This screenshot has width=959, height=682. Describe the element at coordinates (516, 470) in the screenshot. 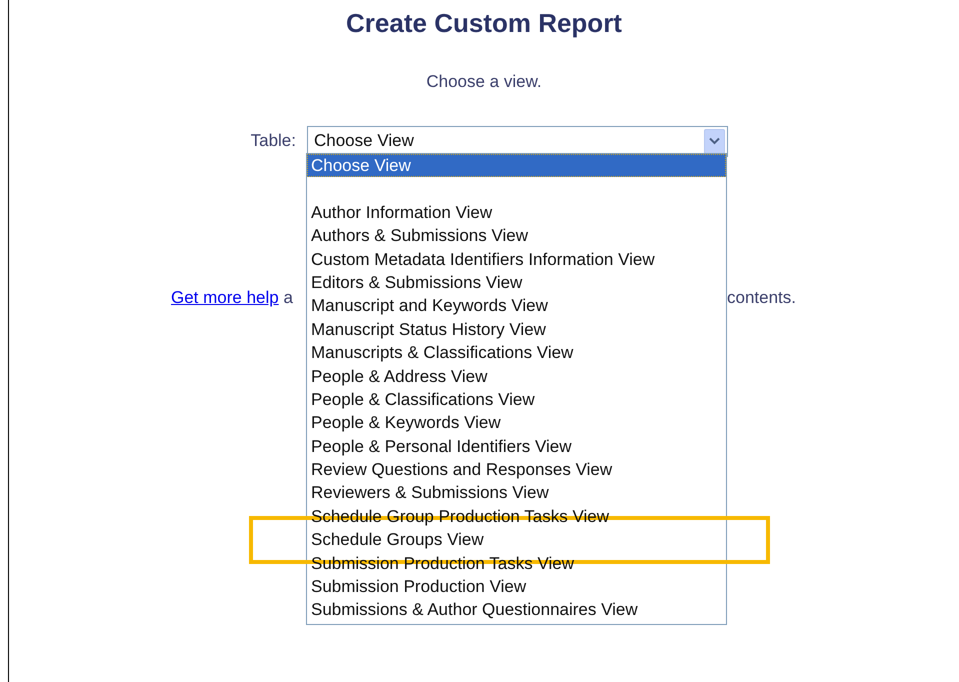

I see `dropdown-option: Review Questions and Responses View` at that location.